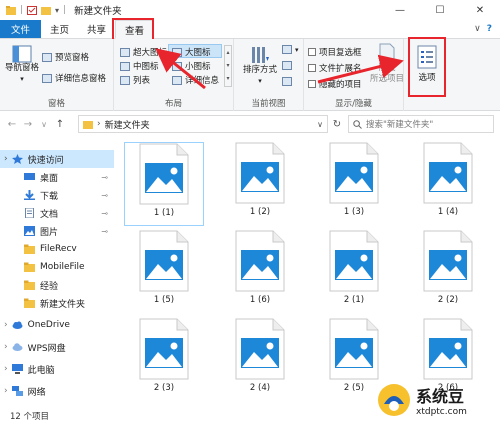 Image resolution: width=500 pixels, height=426 pixels. What do you see at coordinates (29, 177) in the screenshot?
I see `desktop-icon` at bounding box center [29, 177].